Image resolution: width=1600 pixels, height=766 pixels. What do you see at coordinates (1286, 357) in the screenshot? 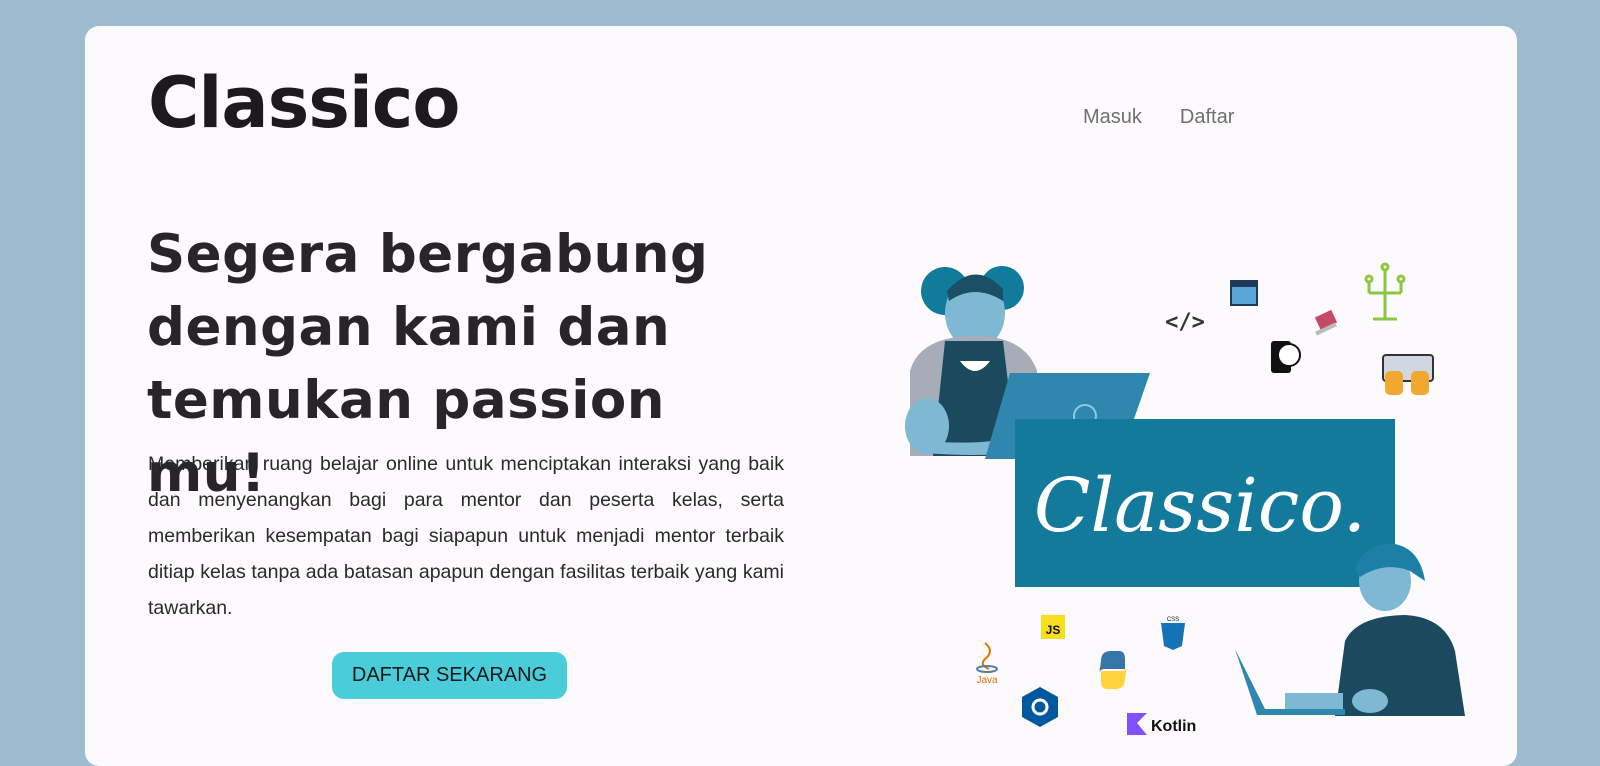
I see `mobile-code-icon` at bounding box center [1286, 357].